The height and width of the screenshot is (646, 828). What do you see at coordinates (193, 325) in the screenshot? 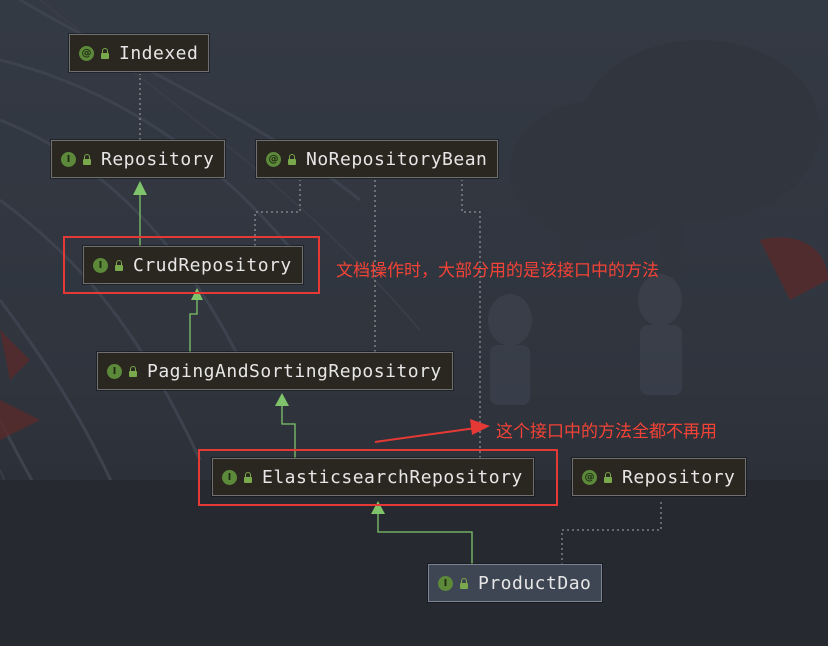
I see `edge-paging-crud` at bounding box center [193, 325].